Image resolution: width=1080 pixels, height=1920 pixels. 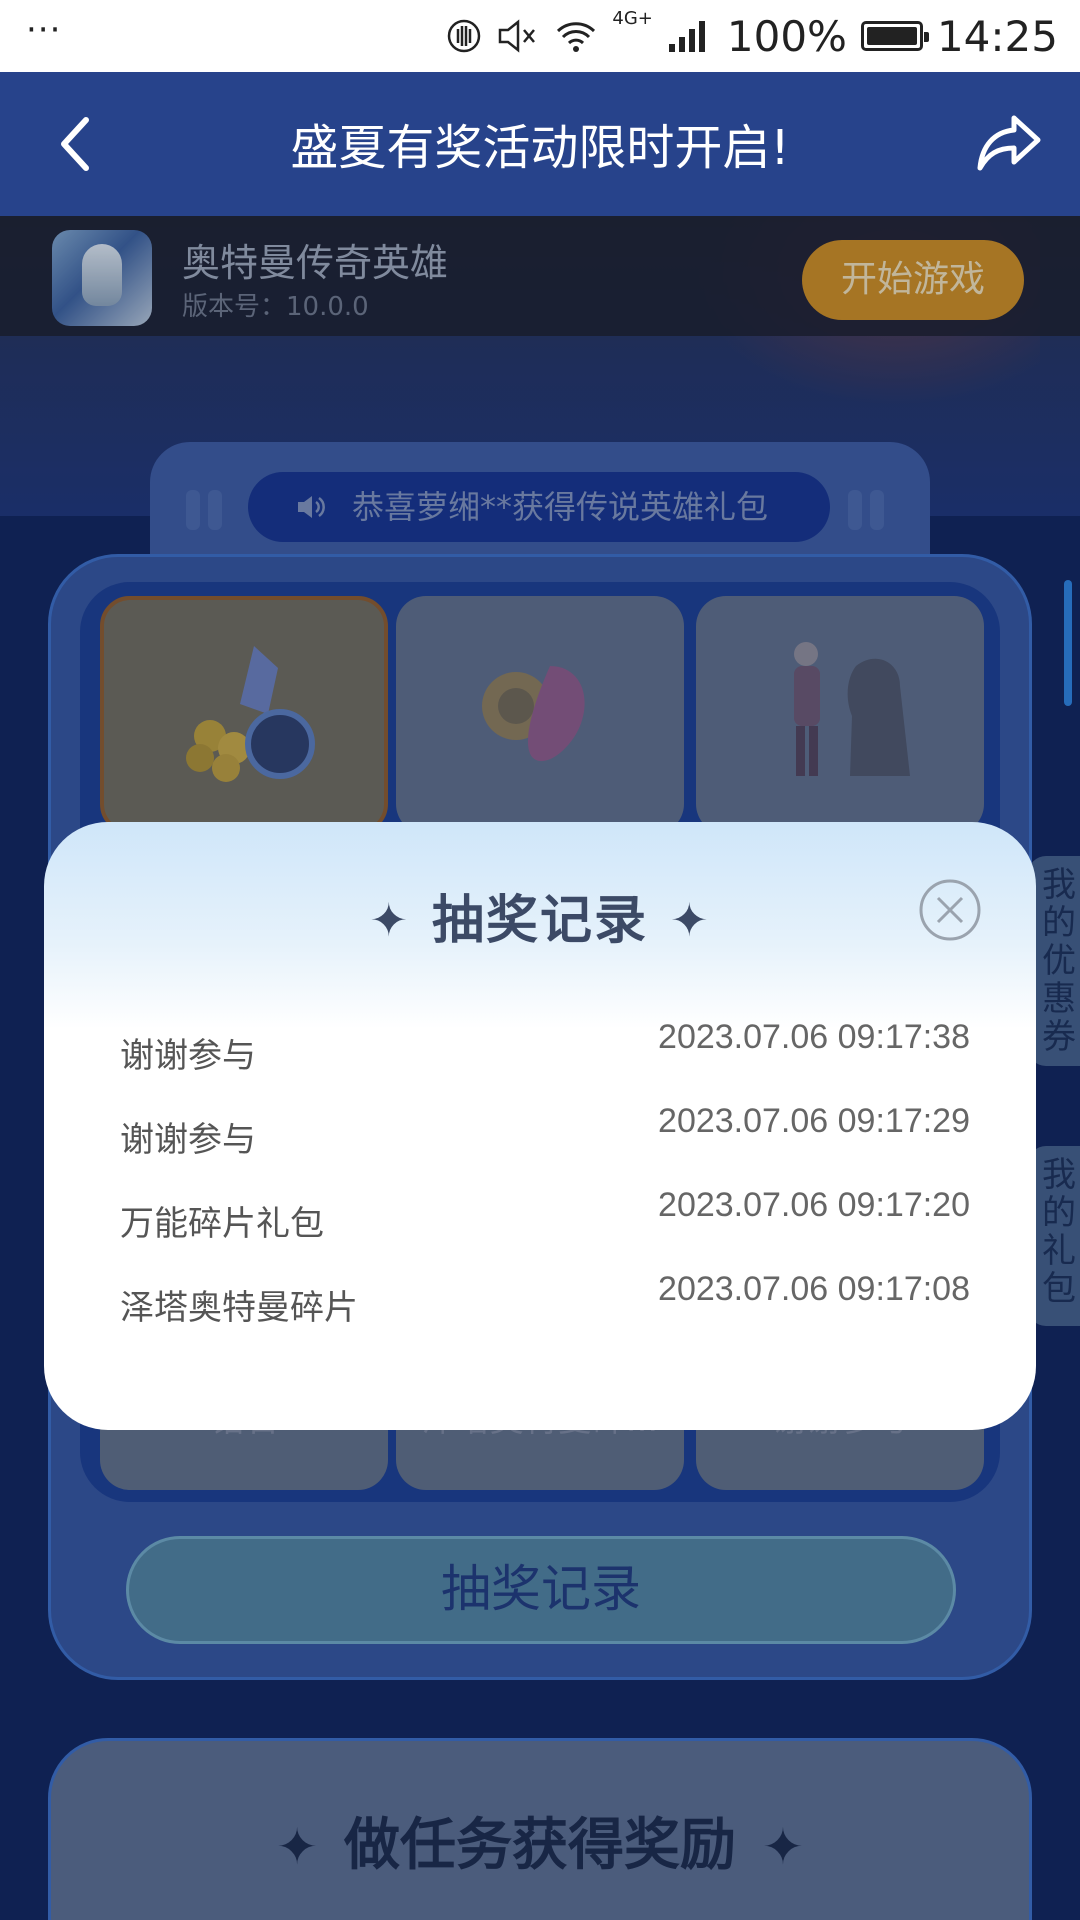 I want to click on signal-icon, so click(x=686, y=36).